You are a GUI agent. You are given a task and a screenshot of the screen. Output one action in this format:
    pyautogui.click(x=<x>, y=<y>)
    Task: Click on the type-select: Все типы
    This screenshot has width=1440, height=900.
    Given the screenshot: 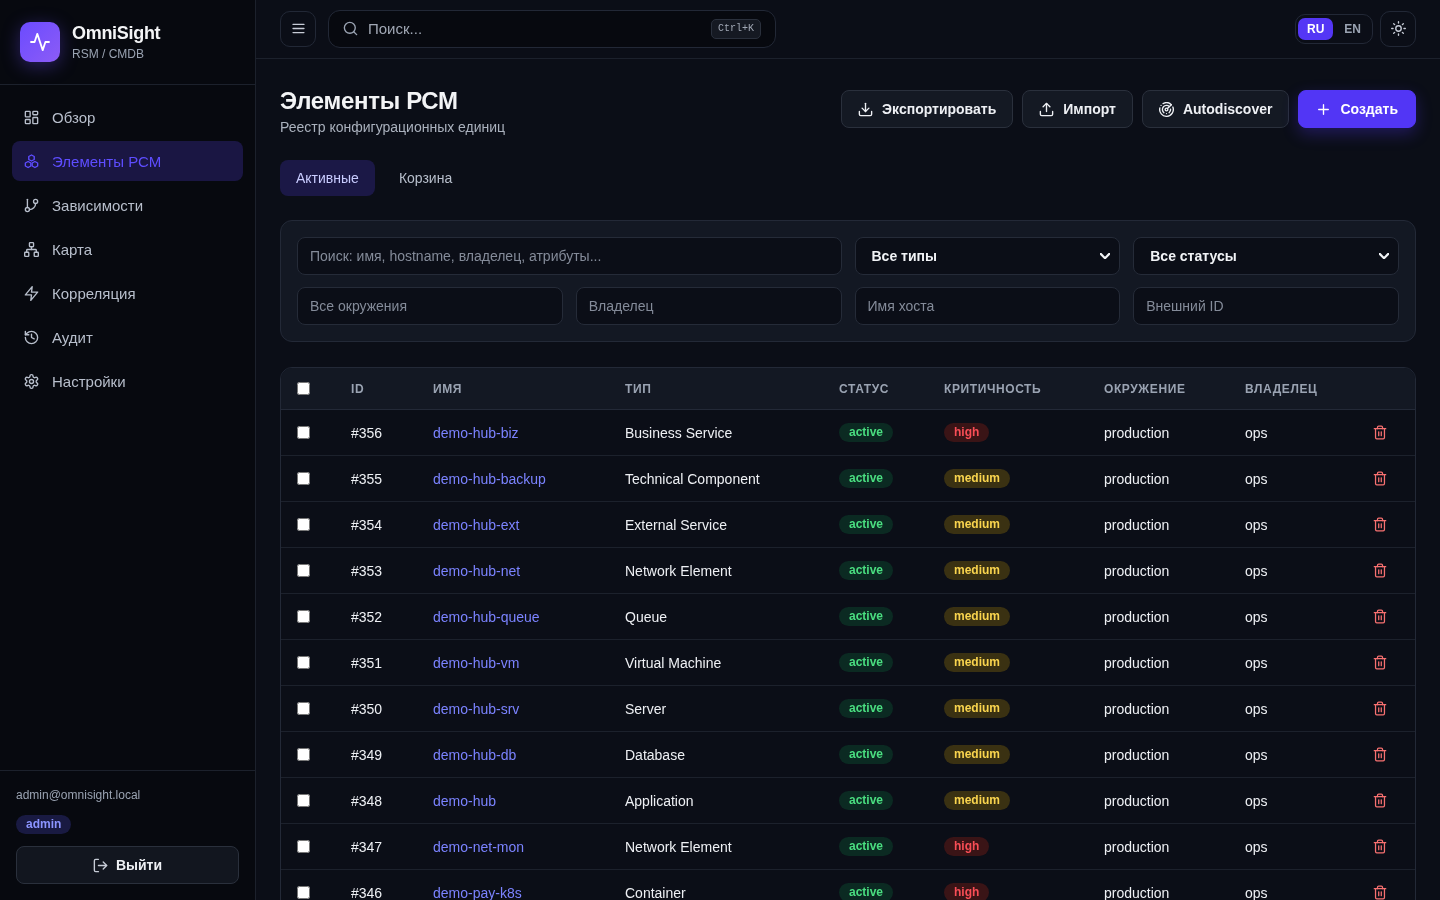 What is the action you would take?
    pyautogui.click(x=987, y=256)
    